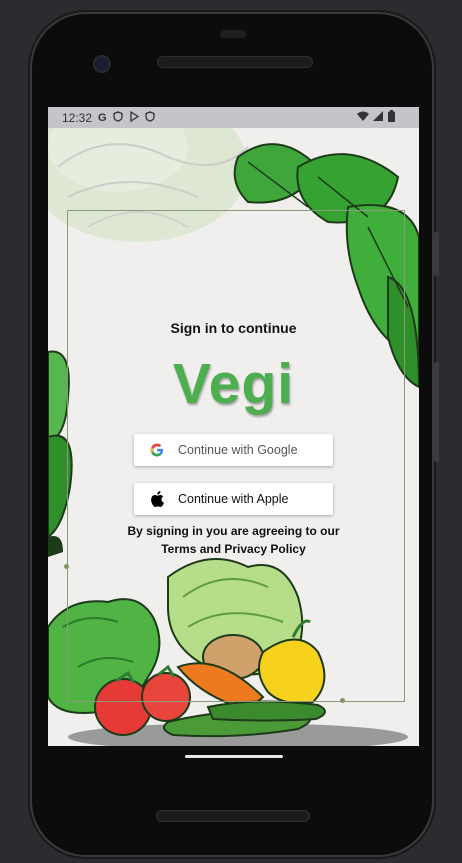 The width and height of the screenshot is (462, 863). I want to click on status-time: 12:32, so click(77, 117).